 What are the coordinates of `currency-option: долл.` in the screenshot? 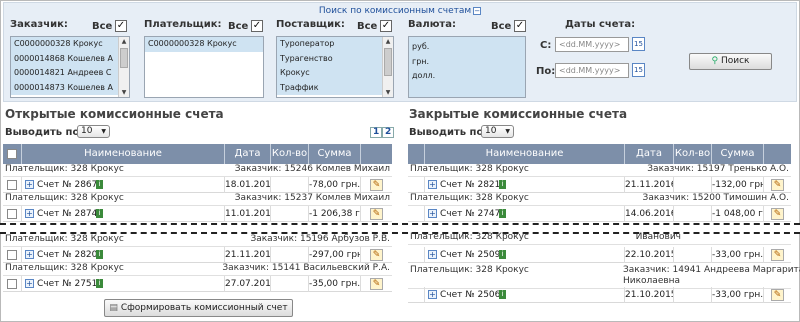 It's located at (467, 76).